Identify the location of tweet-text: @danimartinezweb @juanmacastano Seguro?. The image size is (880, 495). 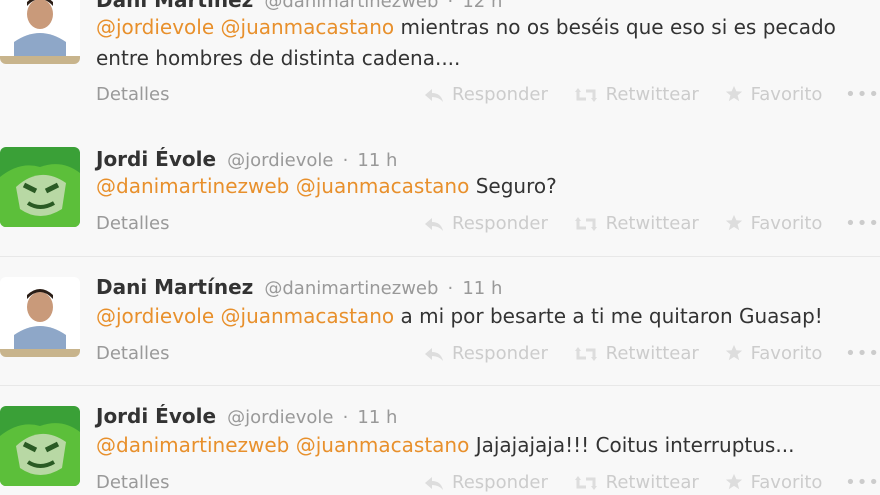
(326, 186).